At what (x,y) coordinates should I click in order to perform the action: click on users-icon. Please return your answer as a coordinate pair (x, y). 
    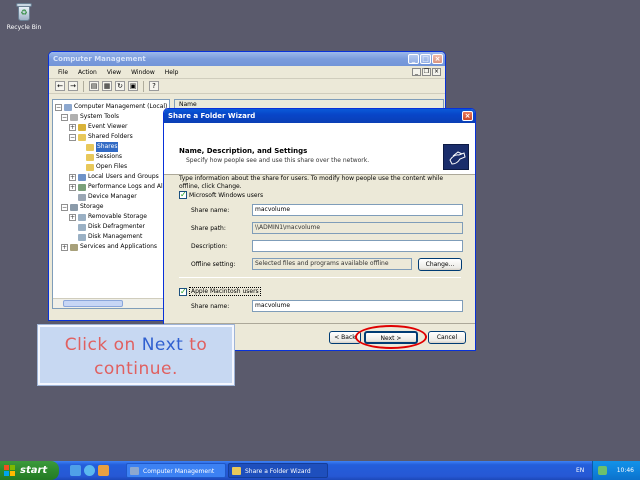
    Looking at the image, I should click on (82, 177).